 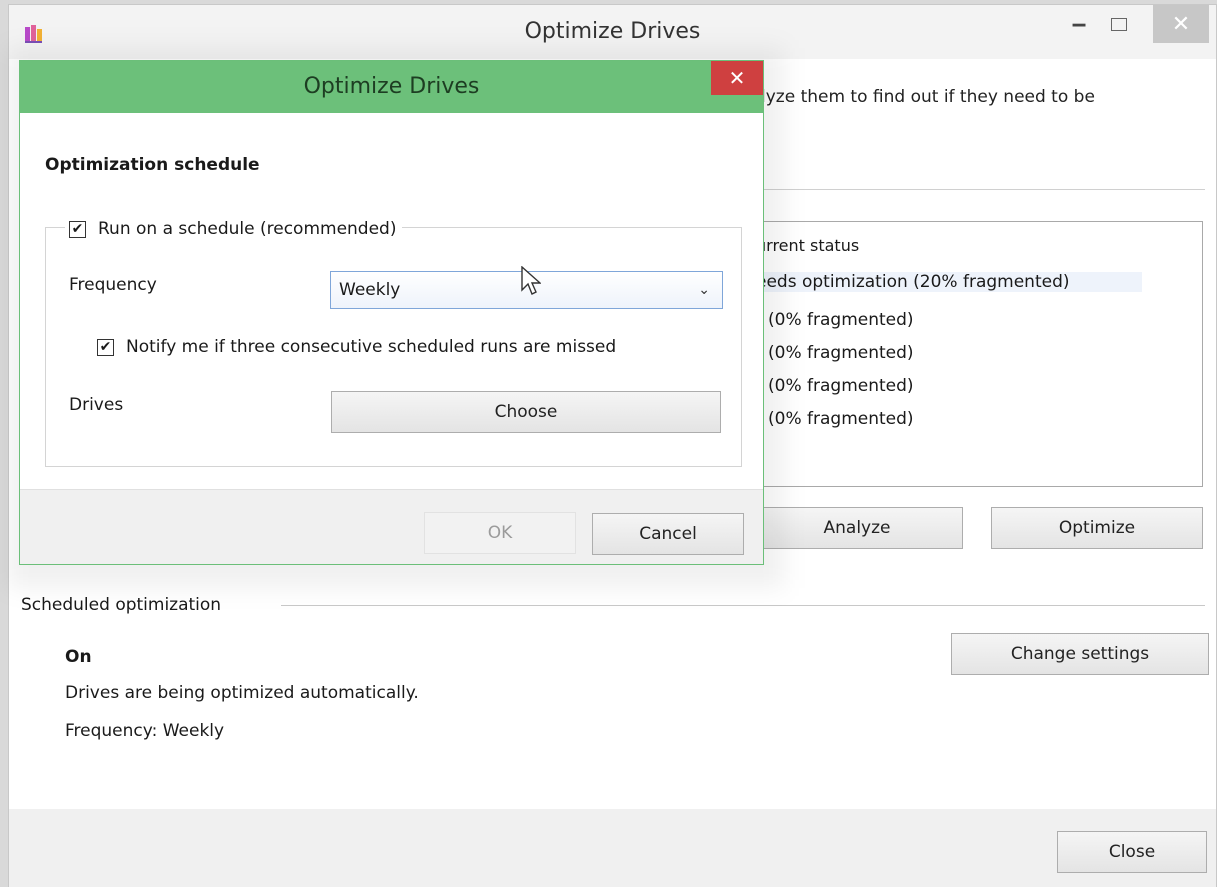 I want to click on cancel-button: Cancel, so click(x=668, y=534).